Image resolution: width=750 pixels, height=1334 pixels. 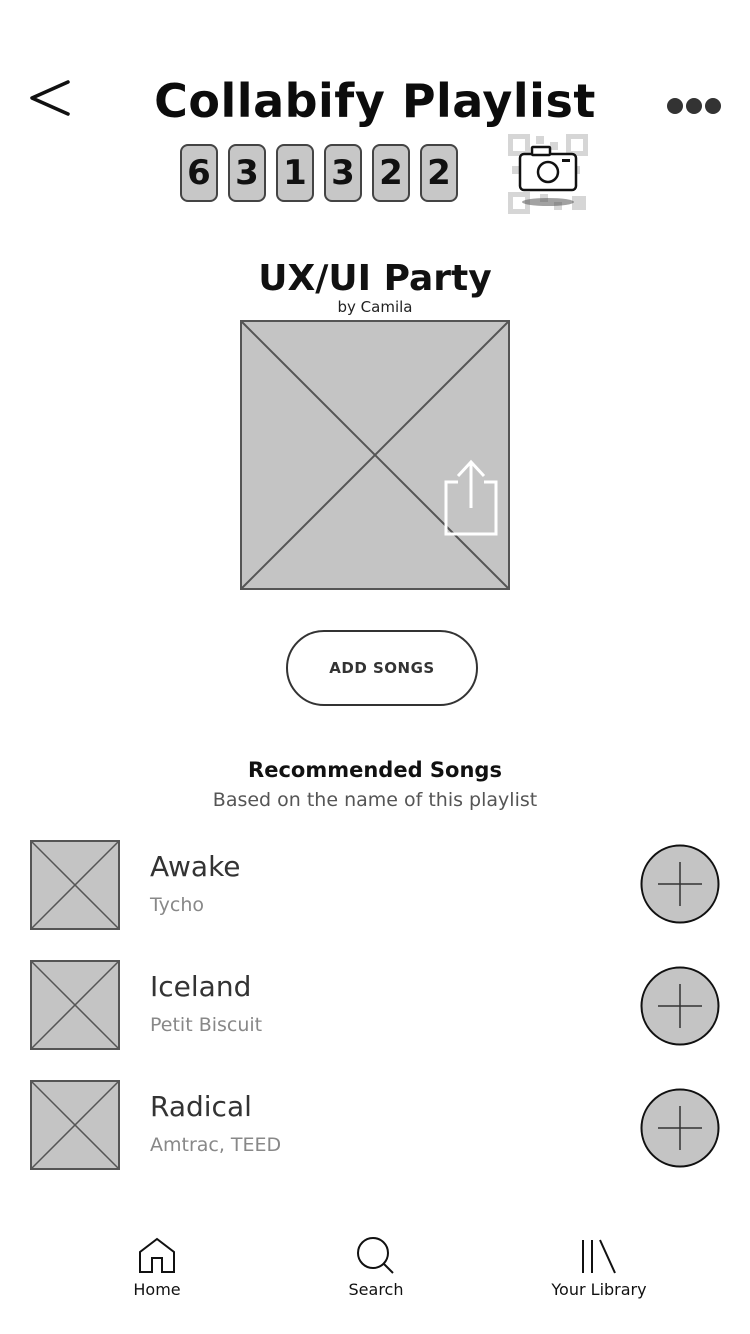 I want to click on nav-item-library: Your Library, so click(x=599, y=1271).